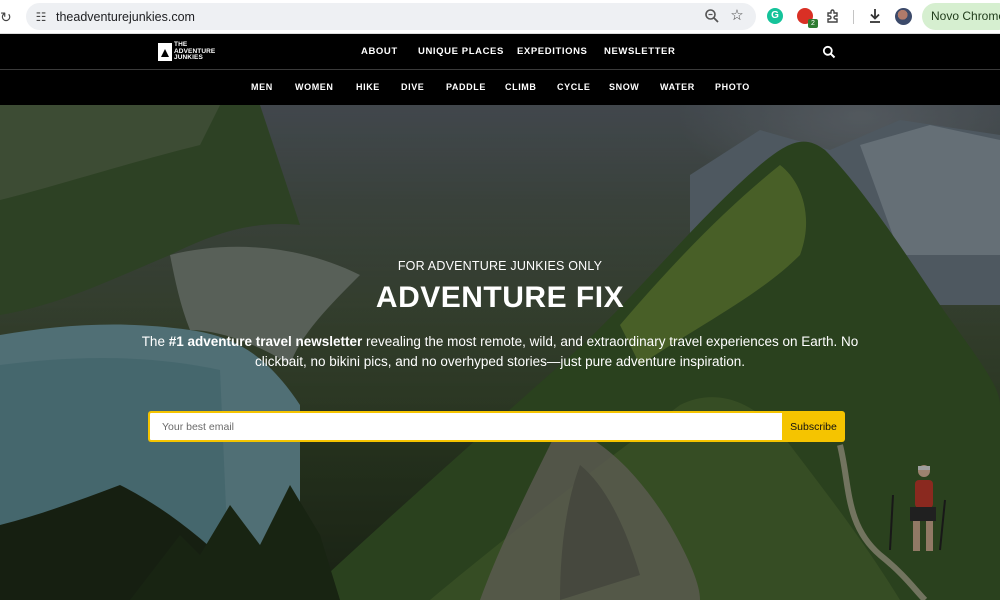 The height and width of the screenshot is (600, 1000). Describe the element at coordinates (775, 16) in the screenshot. I see `grammarly-extension-icon: G` at that location.